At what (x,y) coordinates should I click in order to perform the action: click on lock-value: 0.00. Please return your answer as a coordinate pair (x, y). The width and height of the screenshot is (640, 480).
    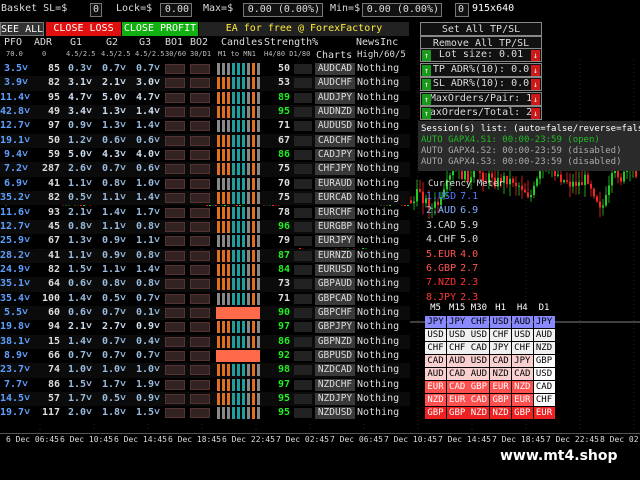
    Looking at the image, I should click on (176, 10).